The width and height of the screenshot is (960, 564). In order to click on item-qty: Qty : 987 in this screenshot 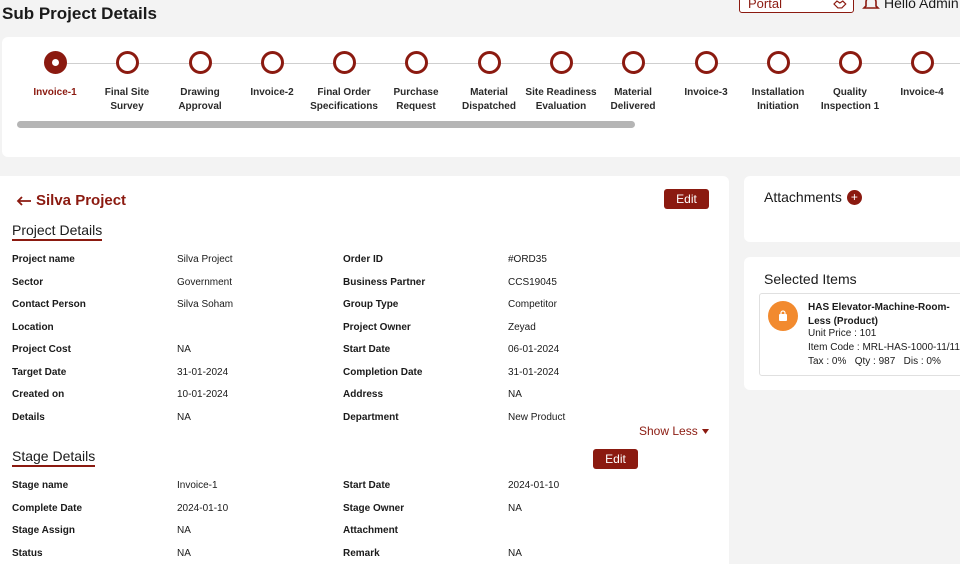, I will do `click(875, 361)`.